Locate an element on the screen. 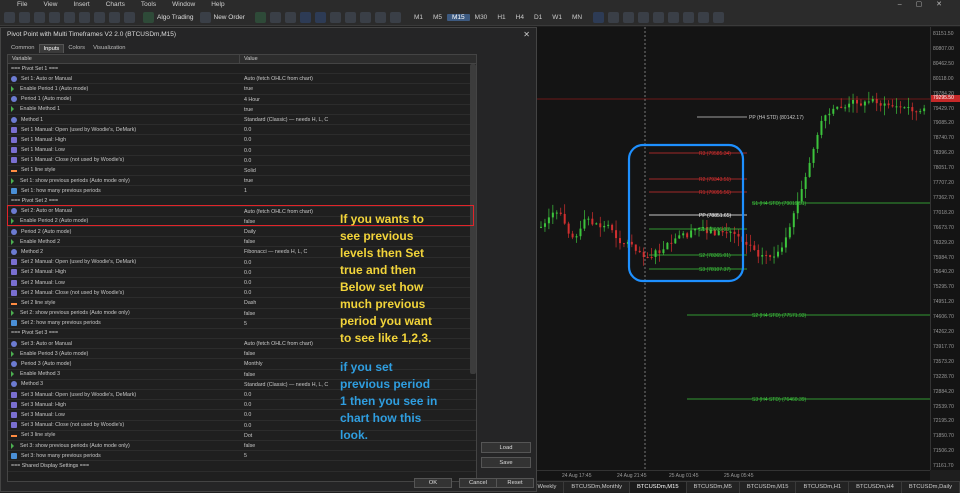 This screenshot has height=493, width=960. close-icon: ✕ is located at coordinates (526, 34).